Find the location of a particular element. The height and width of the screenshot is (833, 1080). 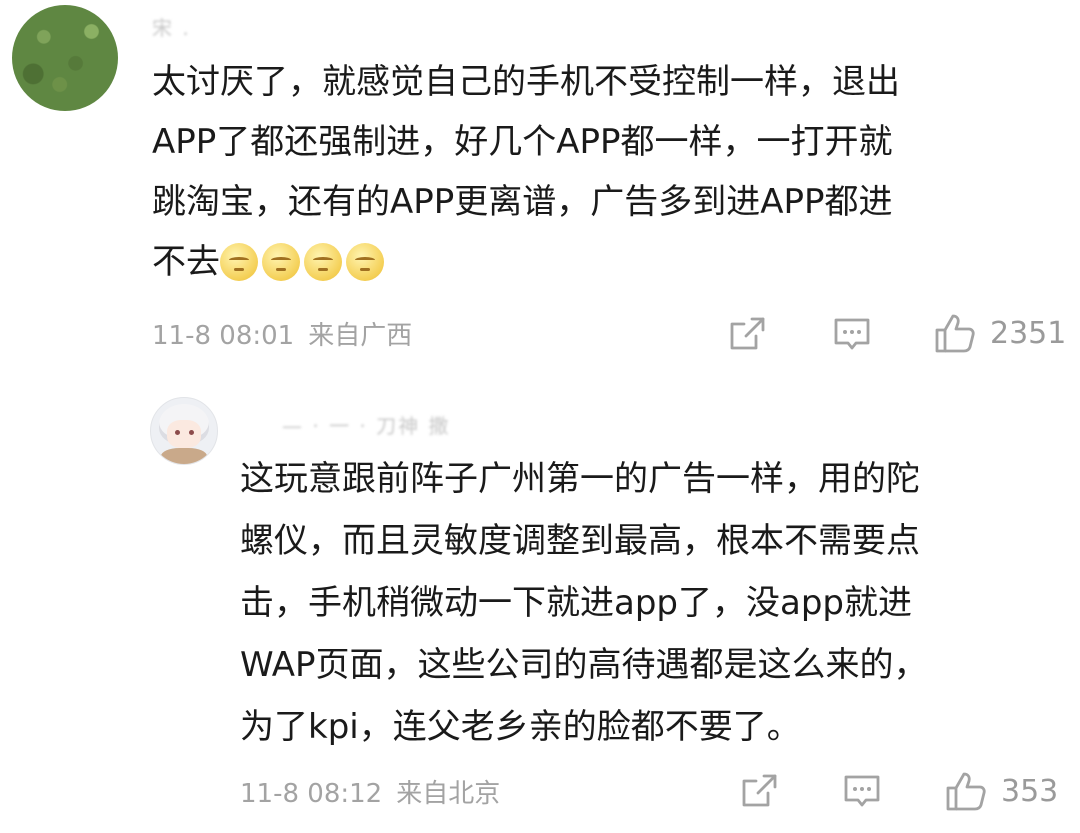

comment-meta: 11-8 08:01 来自广西 is located at coordinates (289, 333).